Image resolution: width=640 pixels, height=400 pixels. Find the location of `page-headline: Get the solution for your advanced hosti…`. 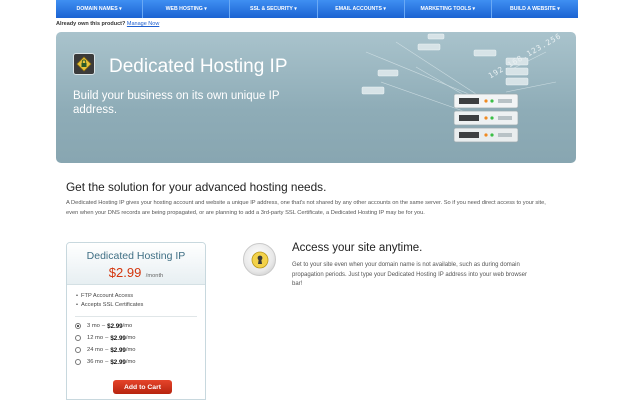

page-headline: Get the solution for your advanced hosti… is located at coordinates (196, 187).